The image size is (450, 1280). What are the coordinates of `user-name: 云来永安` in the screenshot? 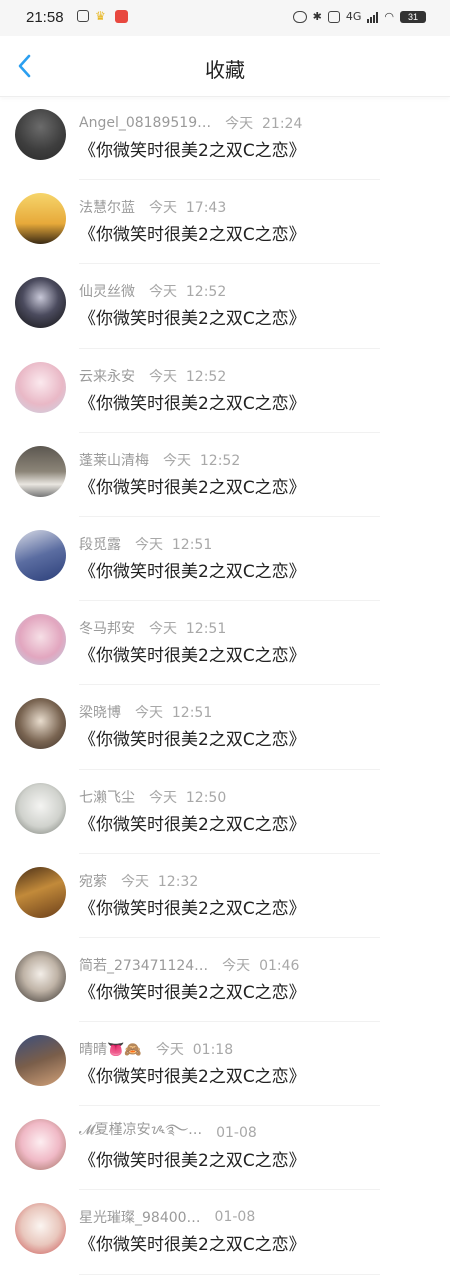 It's located at (107, 376).